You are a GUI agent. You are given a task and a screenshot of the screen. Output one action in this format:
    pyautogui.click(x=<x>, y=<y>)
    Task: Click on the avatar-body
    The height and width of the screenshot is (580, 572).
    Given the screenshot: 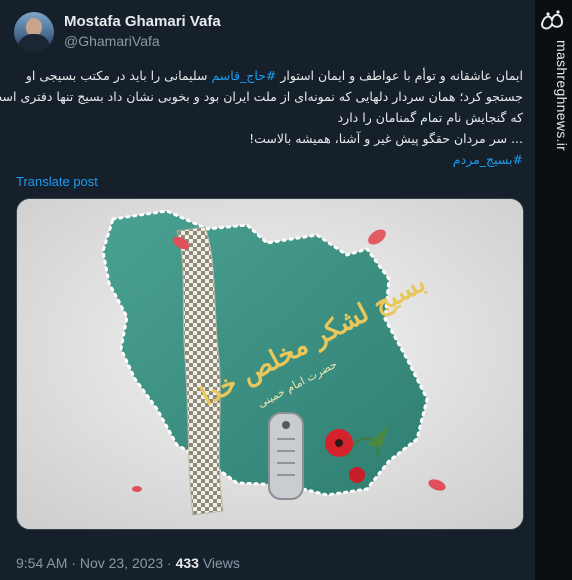 What is the action you would take?
    pyautogui.click(x=34, y=43)
    